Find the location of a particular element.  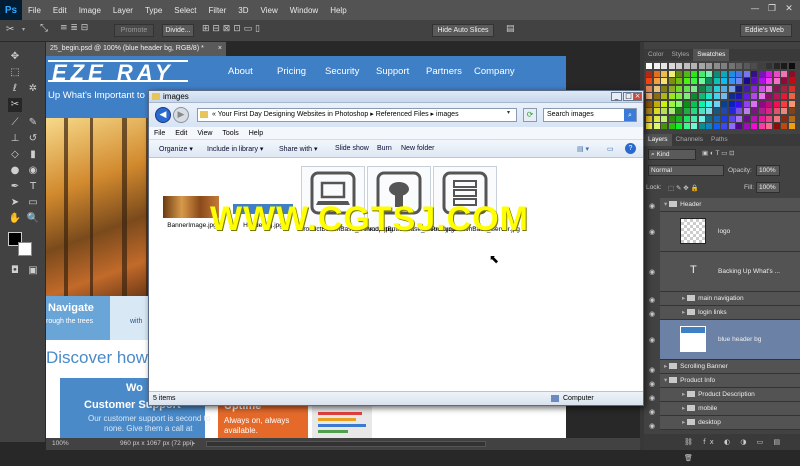

zoom-tool-icon: 🔍 is located at coordinates (33, 219).